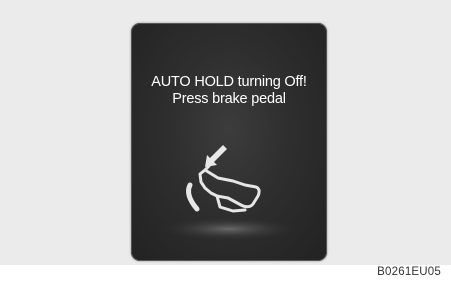  Describe the element at coordinates (229, 82) in the screenshot. I see `warning-message-line-1: AUTO HOLD turning Off!` at that location.